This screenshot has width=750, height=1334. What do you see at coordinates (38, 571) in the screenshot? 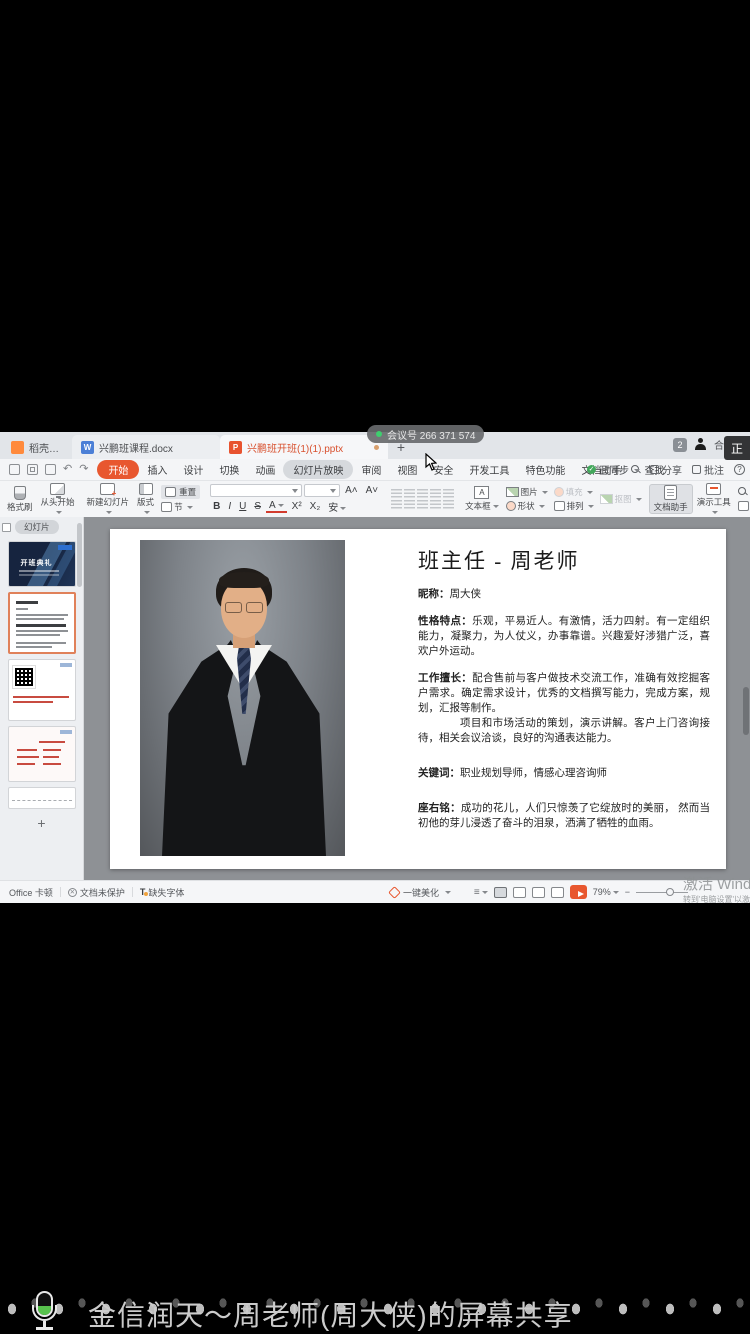
I see `thumb-subtitle-lines` at bounding box center [38, 571].